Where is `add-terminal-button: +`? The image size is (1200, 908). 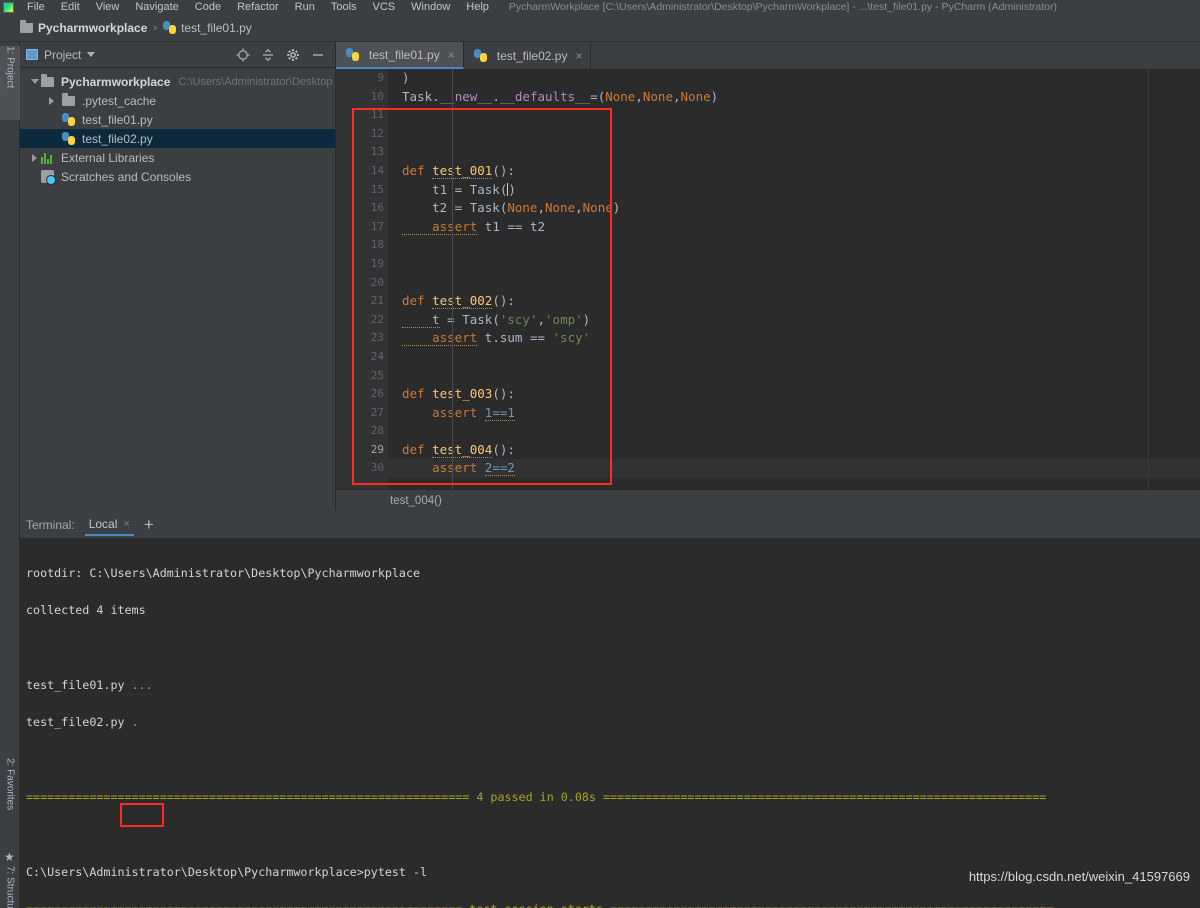 add-terminal-button: + is located at coordinates (149, 524).